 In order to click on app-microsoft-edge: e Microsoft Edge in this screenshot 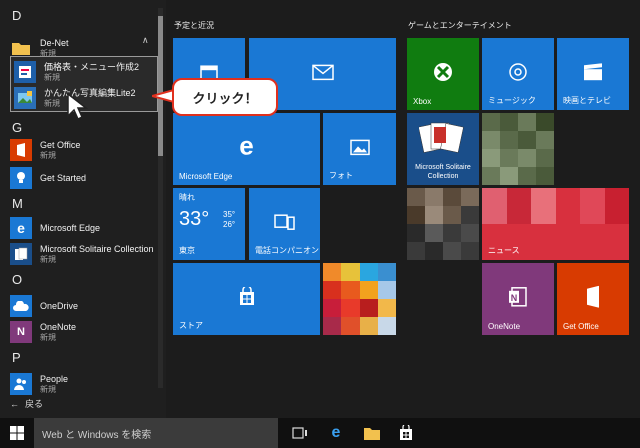, I will do `click(55, 228)`.